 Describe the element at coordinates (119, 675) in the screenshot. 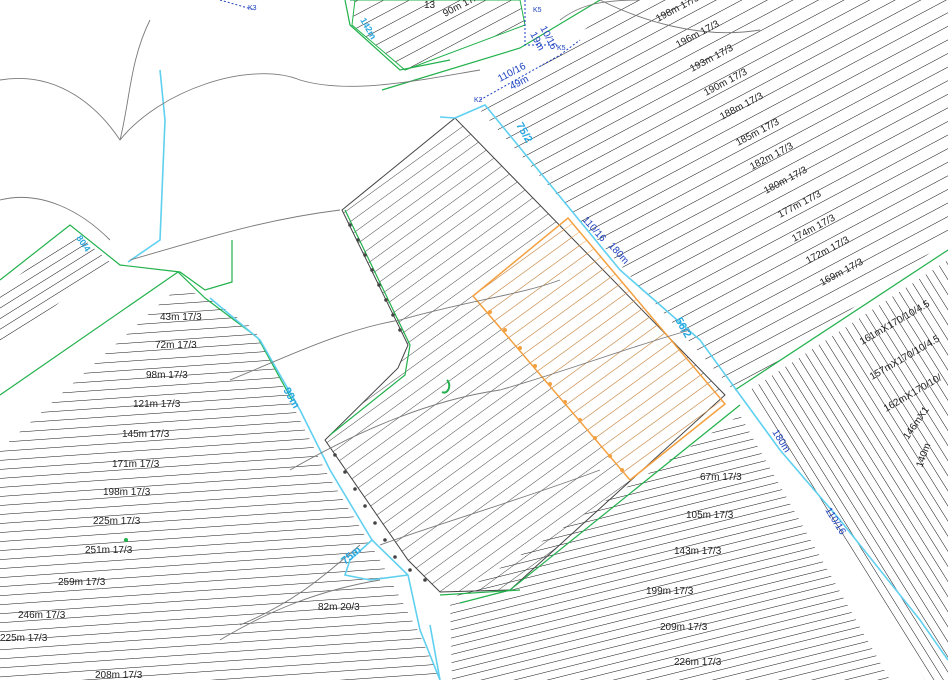

I see `left-label: 208m 17/3` at that location.